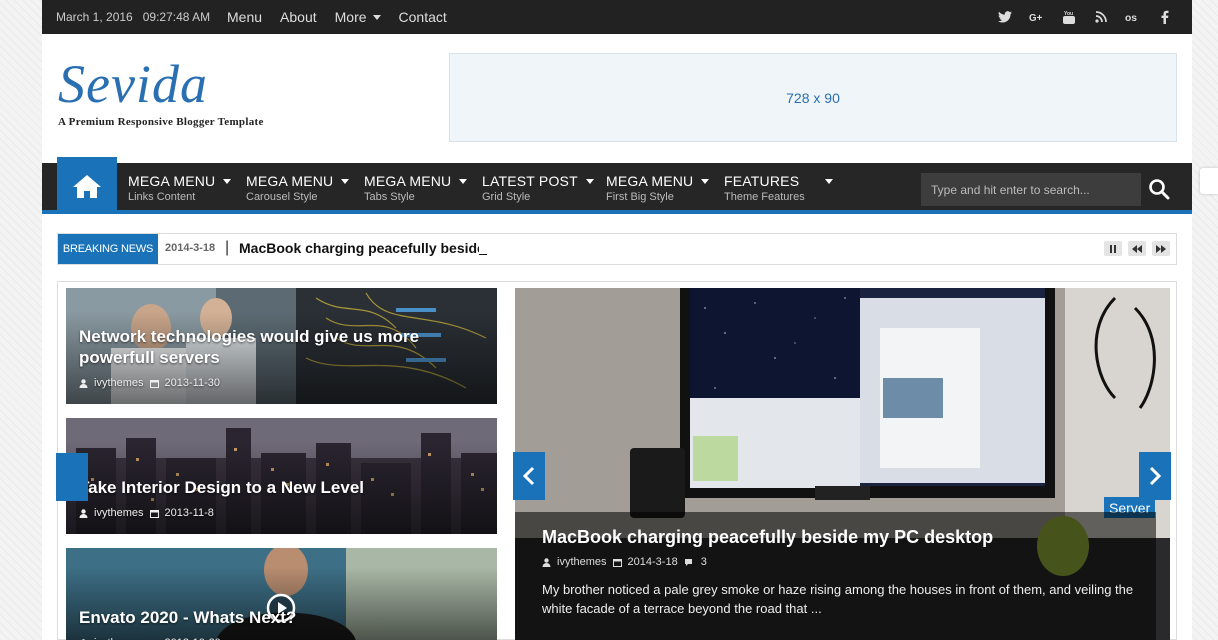  Describe the element at coordinates (1164, 17) in the screenshot. I see `facebook-icon` at that location.